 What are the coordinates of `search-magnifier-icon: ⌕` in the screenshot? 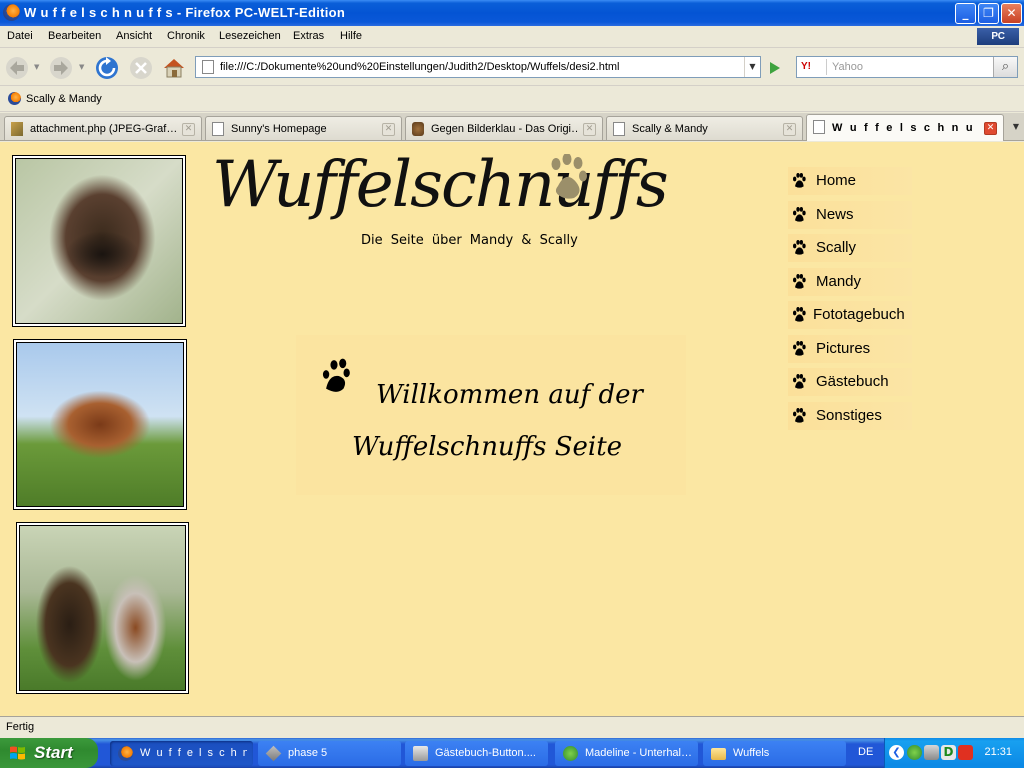 It's located at (1005, 67).